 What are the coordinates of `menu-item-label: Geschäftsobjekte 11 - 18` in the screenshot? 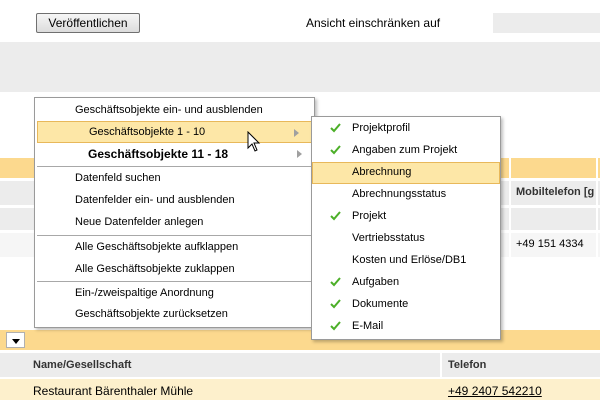 It's located at (158, 154).